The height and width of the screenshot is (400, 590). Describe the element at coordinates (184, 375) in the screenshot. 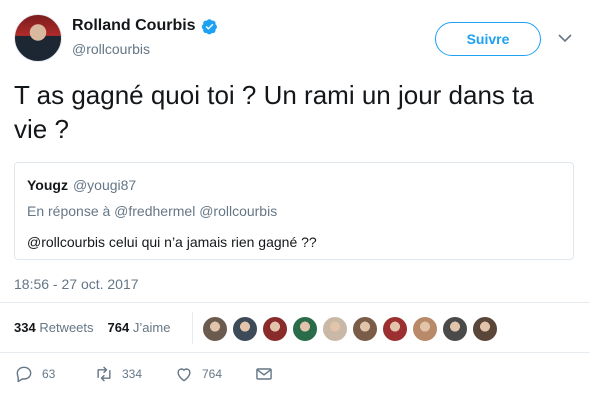

I see `heart-icon` at that location.